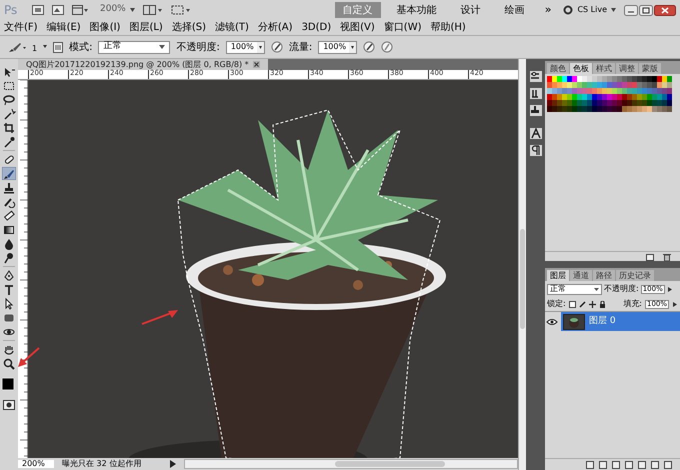 This screenshot has width=680, height=470. I want to click on layer-row: 图层 0, so click(620, 321).